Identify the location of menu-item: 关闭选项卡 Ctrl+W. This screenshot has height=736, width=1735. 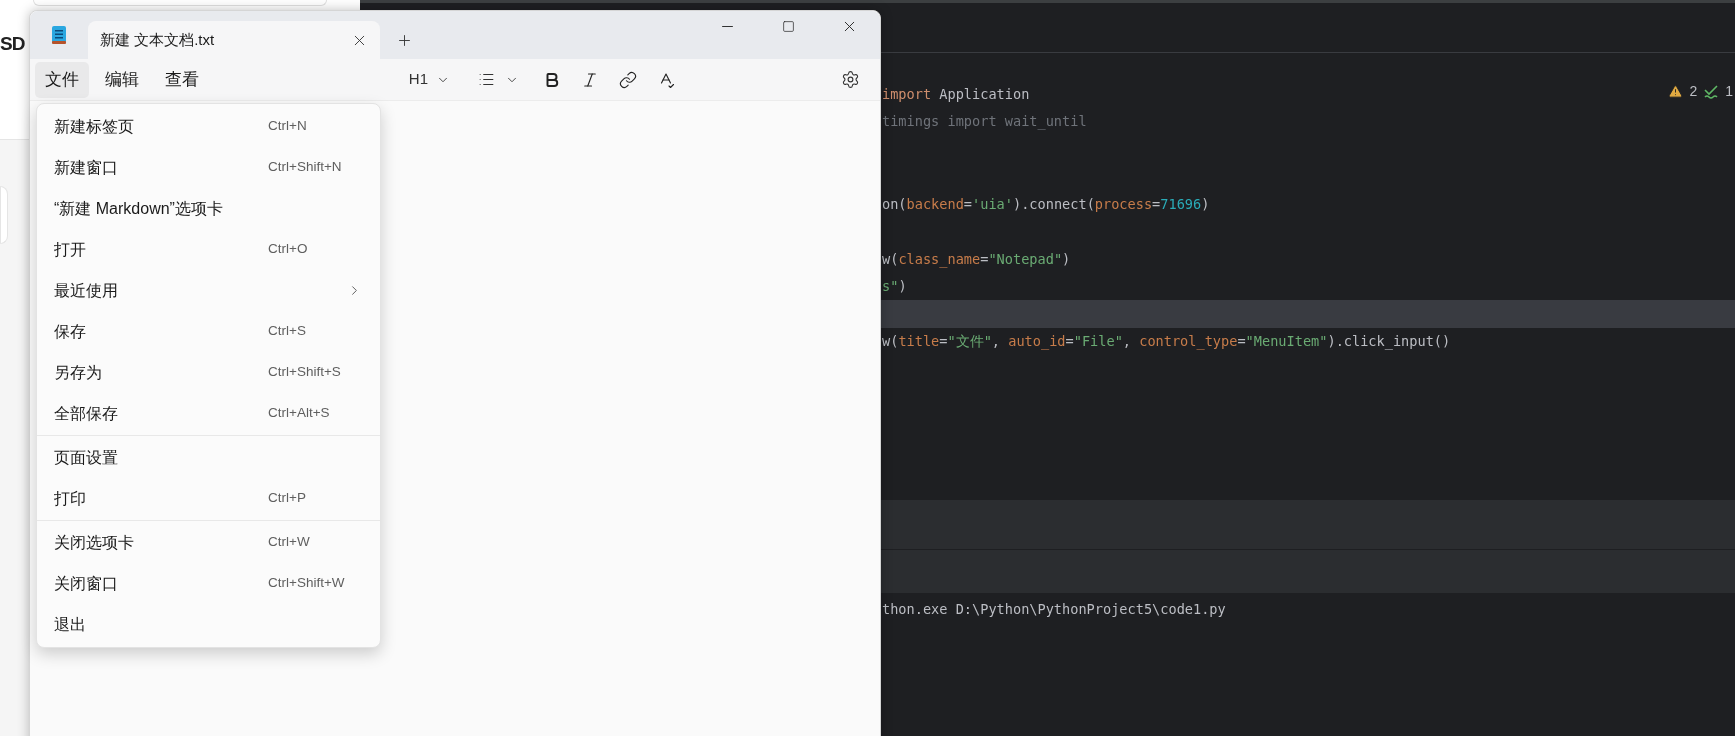
(208, 542).